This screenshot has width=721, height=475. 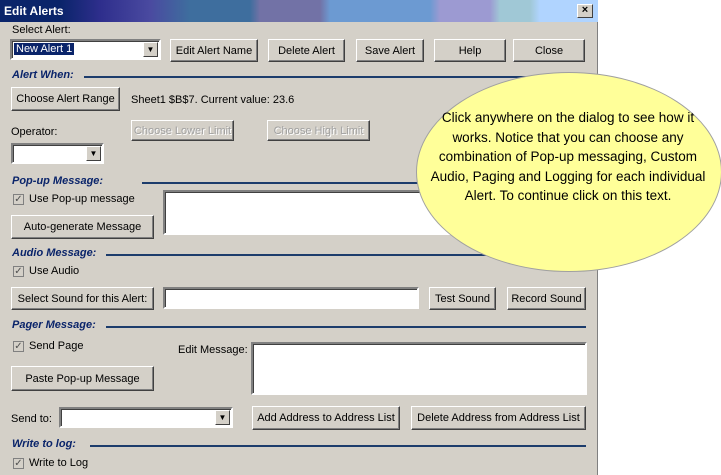 I want to click on help-button: Help, so click(x=470, y=50).